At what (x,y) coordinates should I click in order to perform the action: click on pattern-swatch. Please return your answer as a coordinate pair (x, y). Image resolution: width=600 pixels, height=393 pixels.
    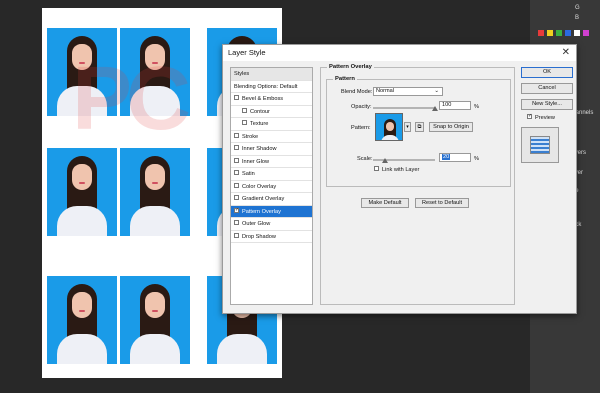
    Looking at the image, I should click on (389, 127).